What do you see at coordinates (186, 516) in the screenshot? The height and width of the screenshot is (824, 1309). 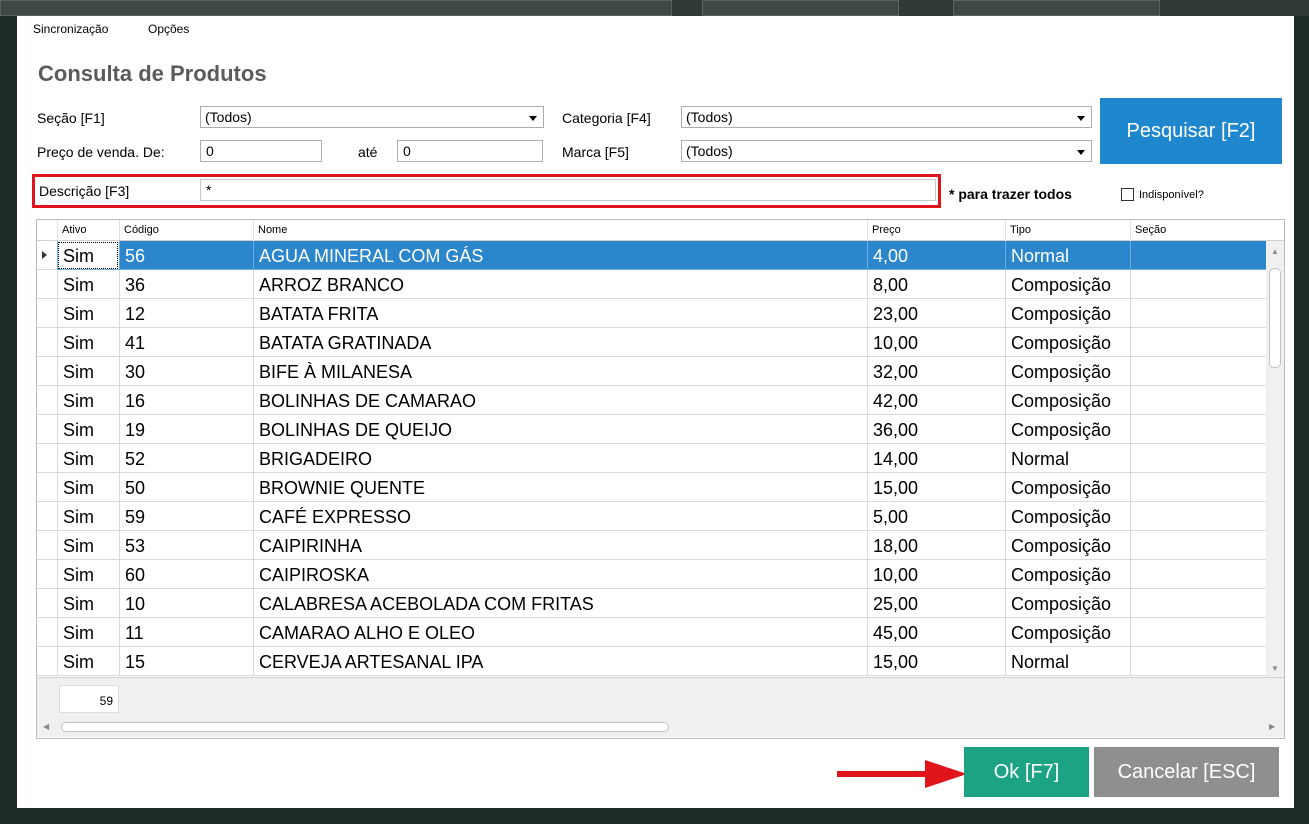 I see `cell-codigo: 59` at bounding box center [186, 516].